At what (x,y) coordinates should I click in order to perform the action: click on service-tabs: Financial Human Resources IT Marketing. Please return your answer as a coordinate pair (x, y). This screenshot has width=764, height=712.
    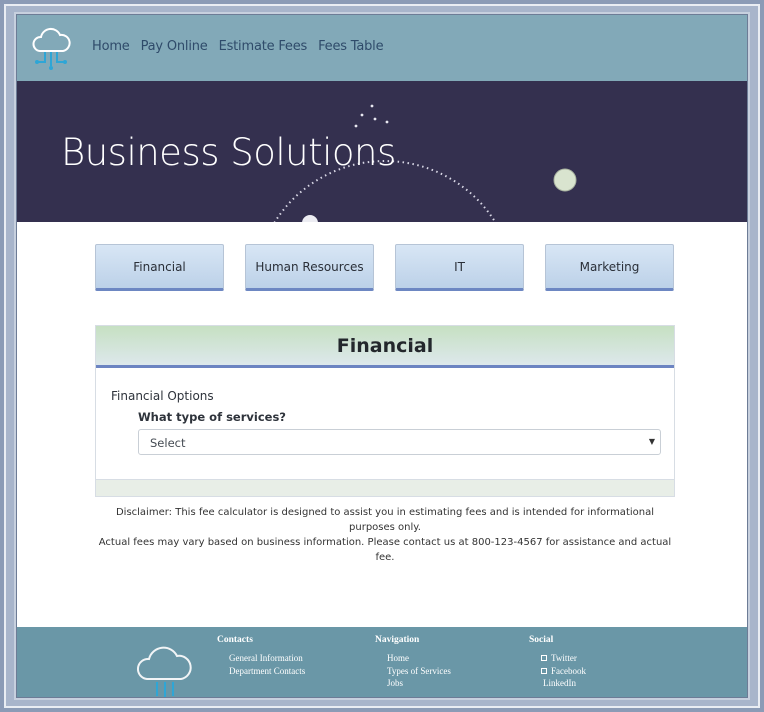
    Looking at the image, I should click on (385, 268).